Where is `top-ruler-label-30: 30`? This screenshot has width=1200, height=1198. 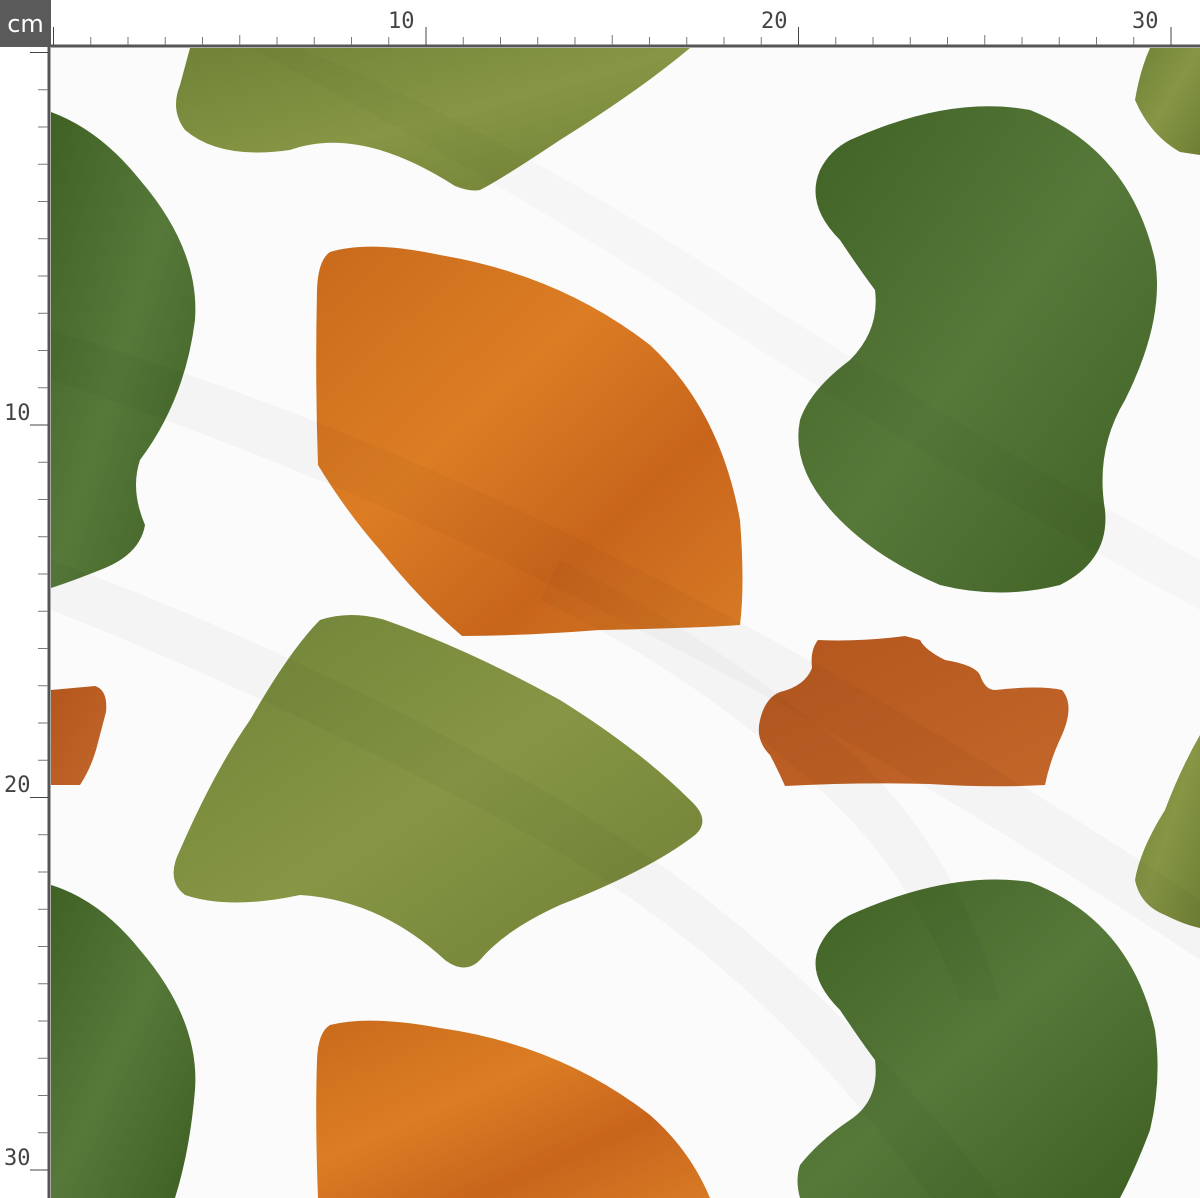
top-ruler-label-30: 30 is located at coordinates (1145, 21).